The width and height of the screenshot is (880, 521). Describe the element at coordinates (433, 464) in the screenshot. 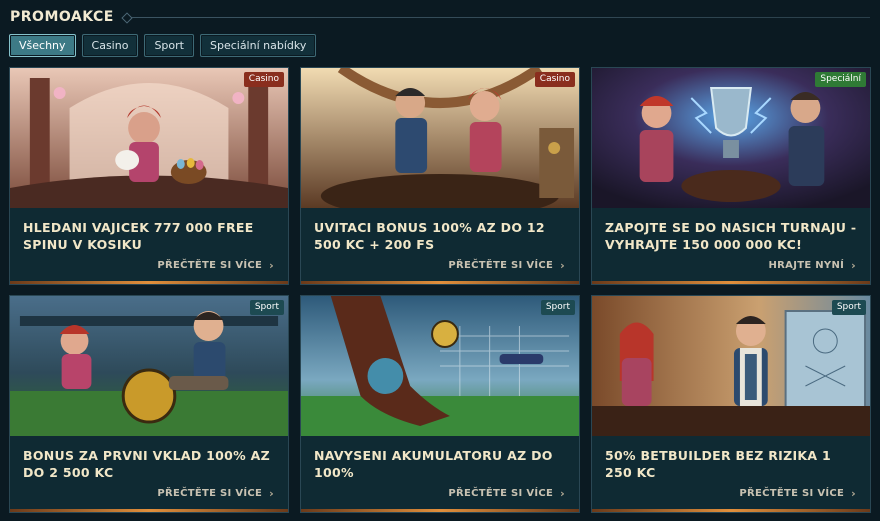

I see `promo-title: NAVYSENI AKUMULATORU AZ DO 100%` at that location.